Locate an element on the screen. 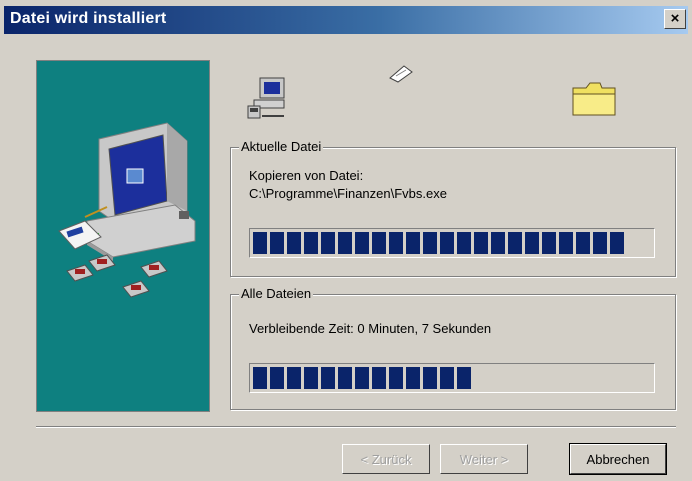  computer-with-disks-icon is located at coordinates (127, 210).